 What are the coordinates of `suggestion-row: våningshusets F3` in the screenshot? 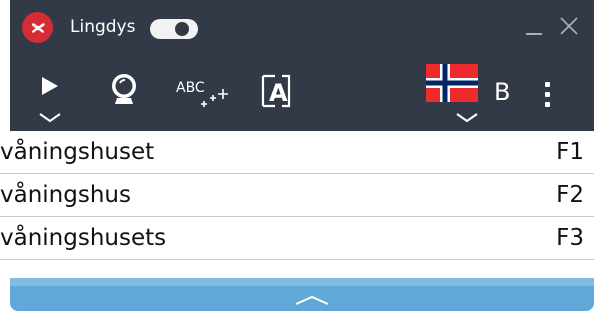 It's located at (297, 238).